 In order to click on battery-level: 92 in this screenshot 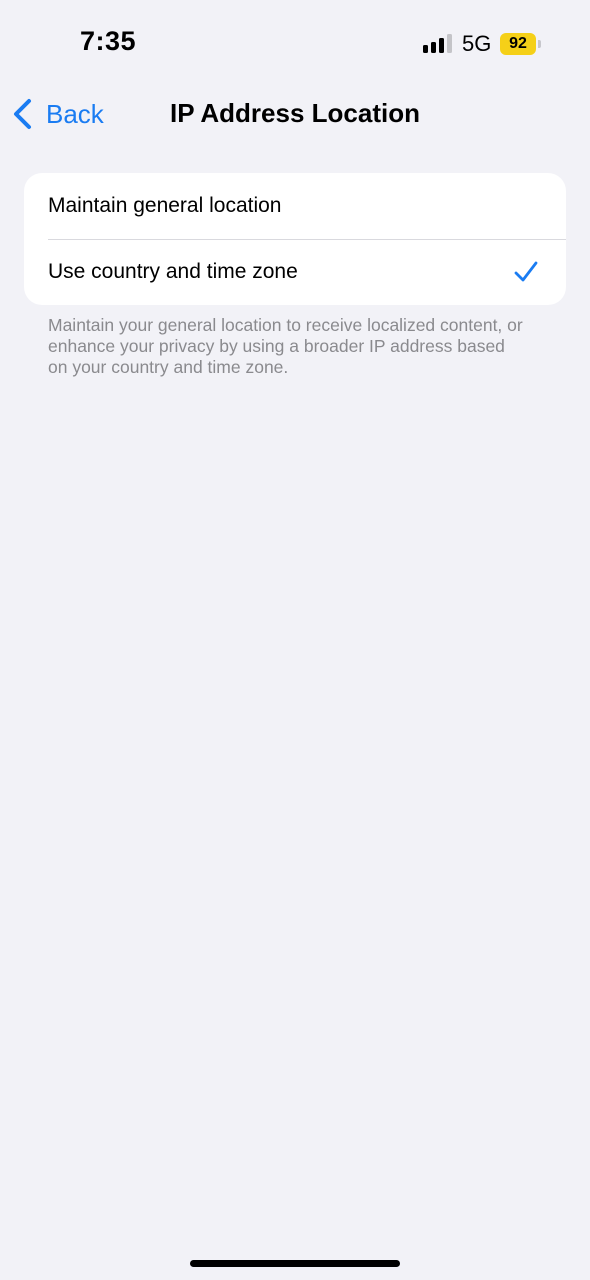, I will do `click(518, 43)`.